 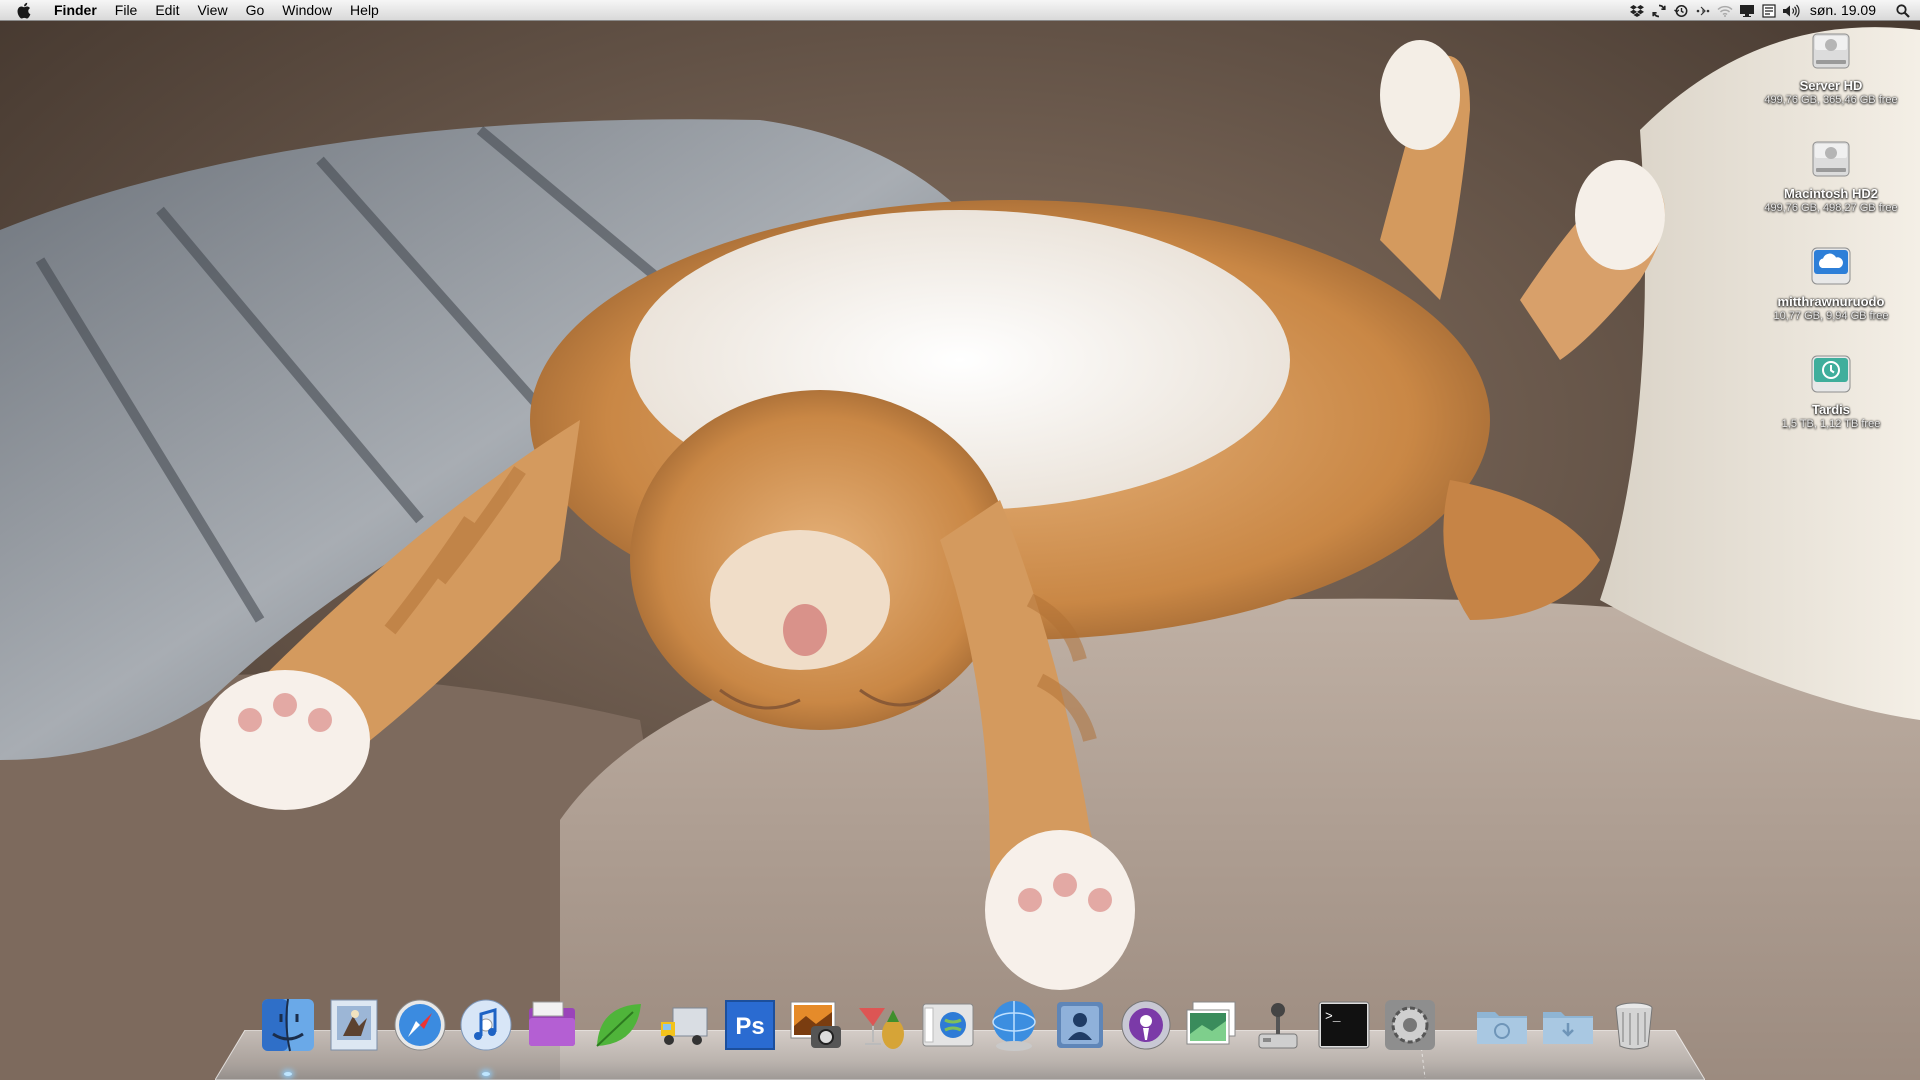 I want to click on leaf-app-icon, so click(x=618, y=1025).